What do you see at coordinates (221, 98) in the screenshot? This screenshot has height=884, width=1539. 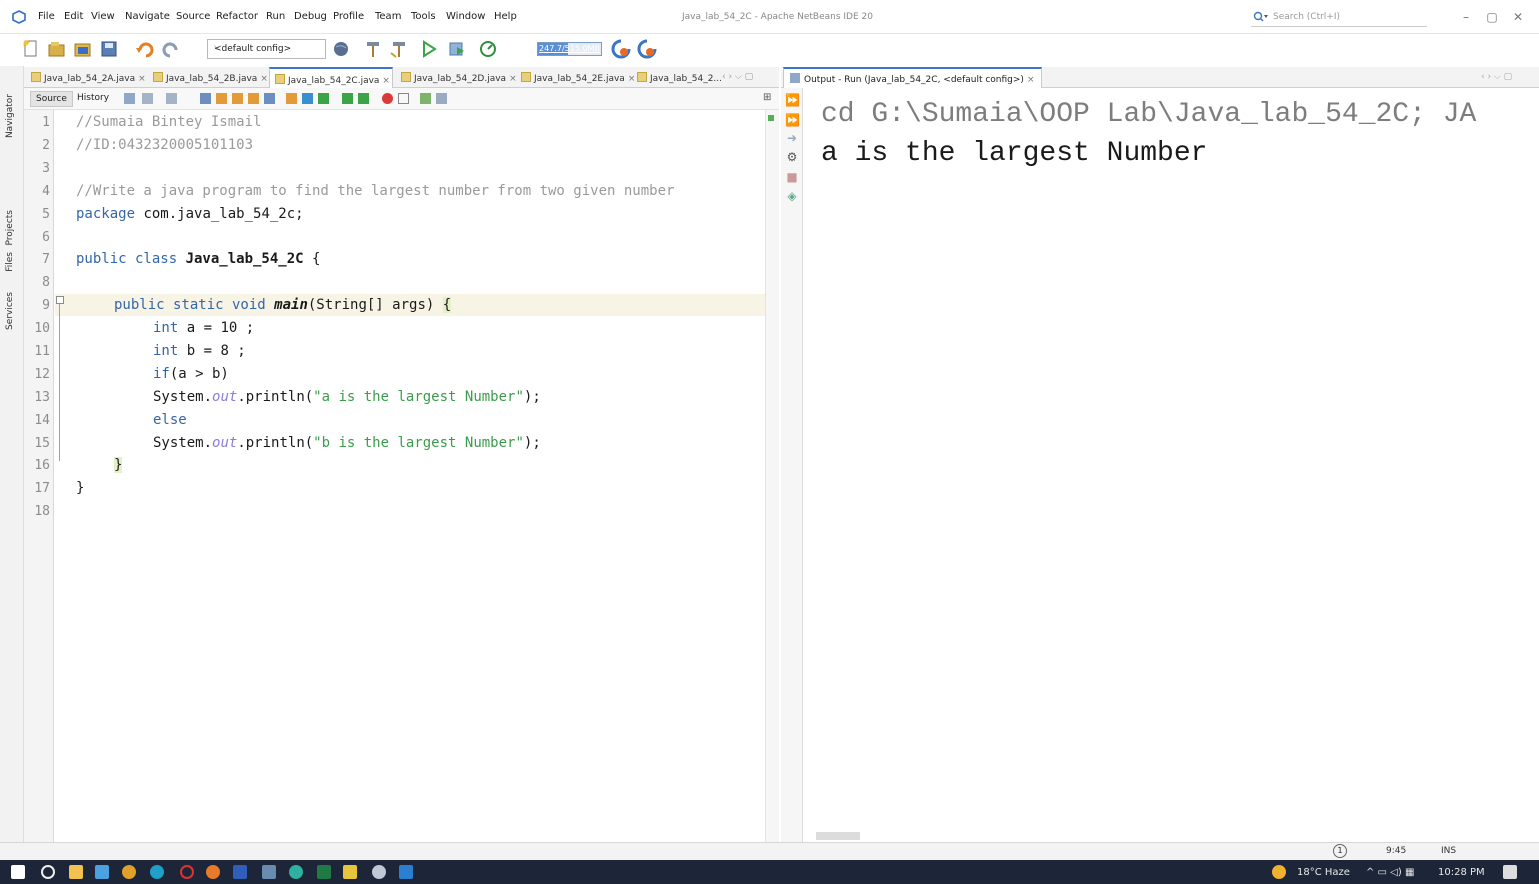 I see `find-previous-icon` at bounding box center [221, 98].